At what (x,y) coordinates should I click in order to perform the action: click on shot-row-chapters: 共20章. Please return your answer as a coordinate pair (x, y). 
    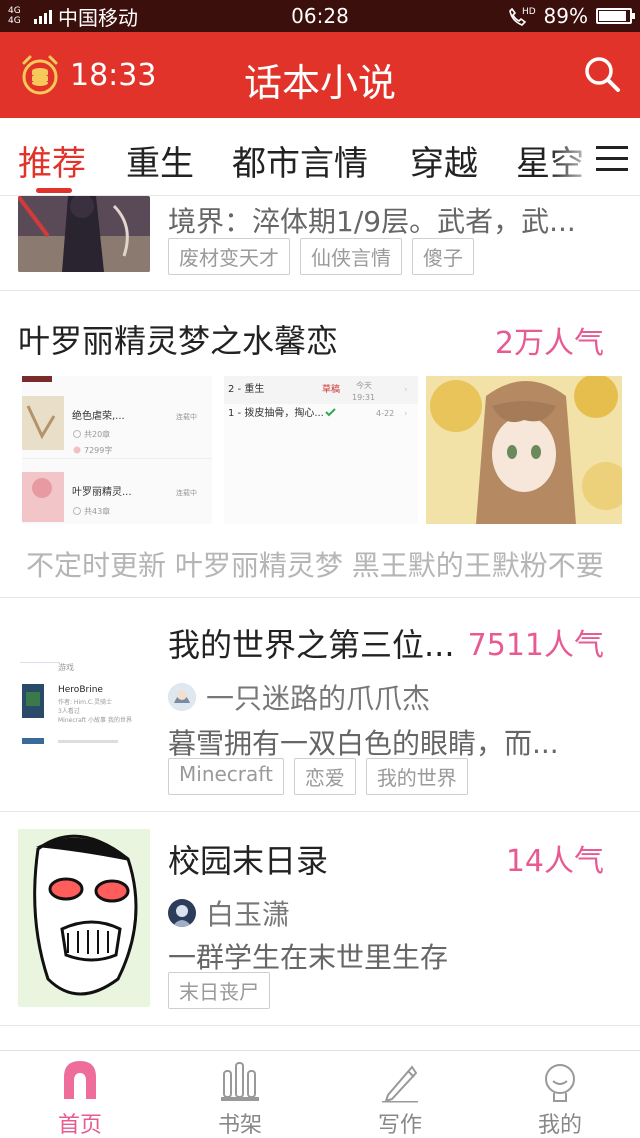
    Looking at the image, I should click on (97, 434).